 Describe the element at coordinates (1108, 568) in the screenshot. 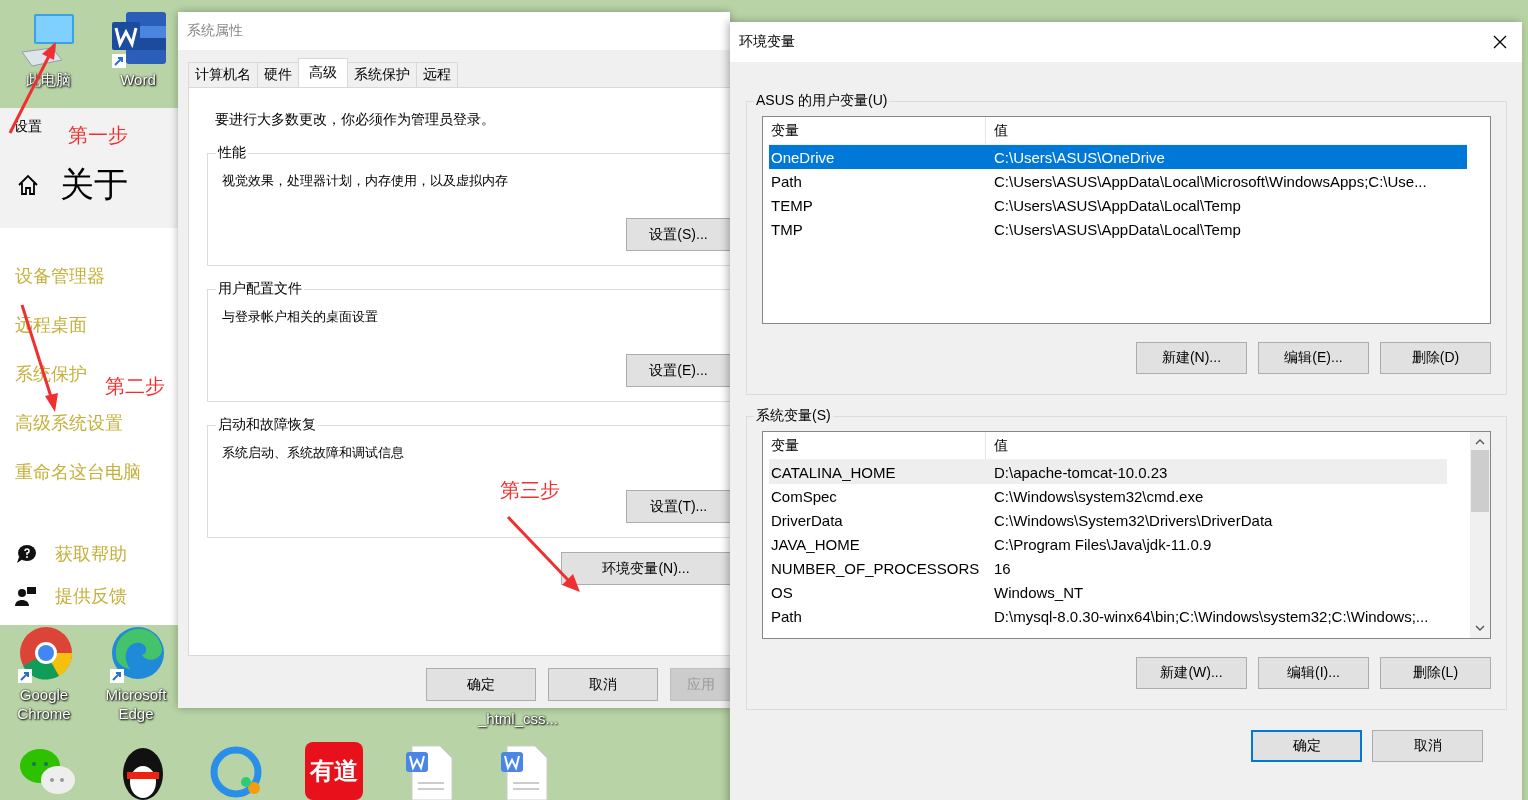

I see `variable-row: NUMBER_OF_PROCESSORS 16` at that location.